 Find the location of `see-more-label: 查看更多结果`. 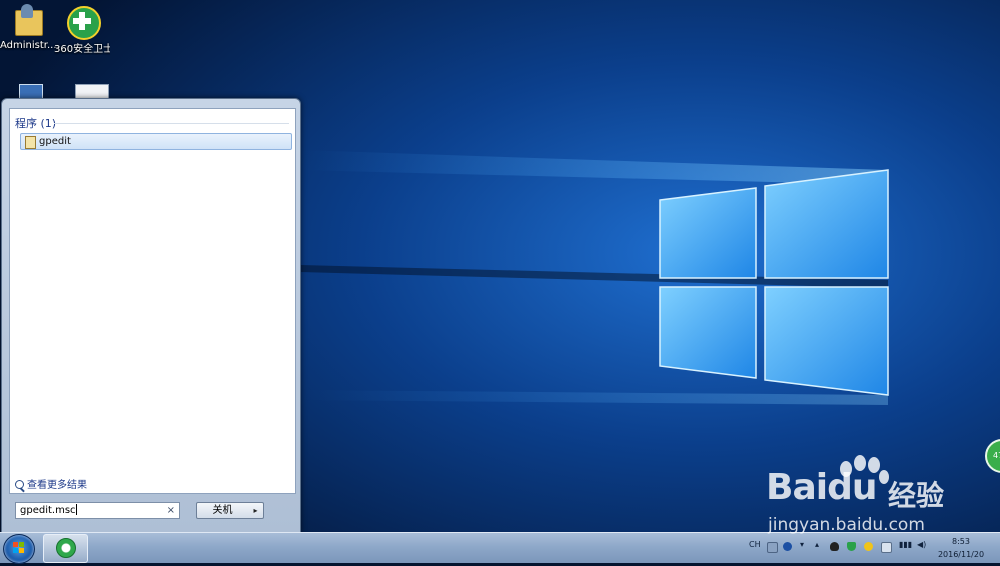

see-more-label: 查看更多结果 is located at coordinates (57, 485).